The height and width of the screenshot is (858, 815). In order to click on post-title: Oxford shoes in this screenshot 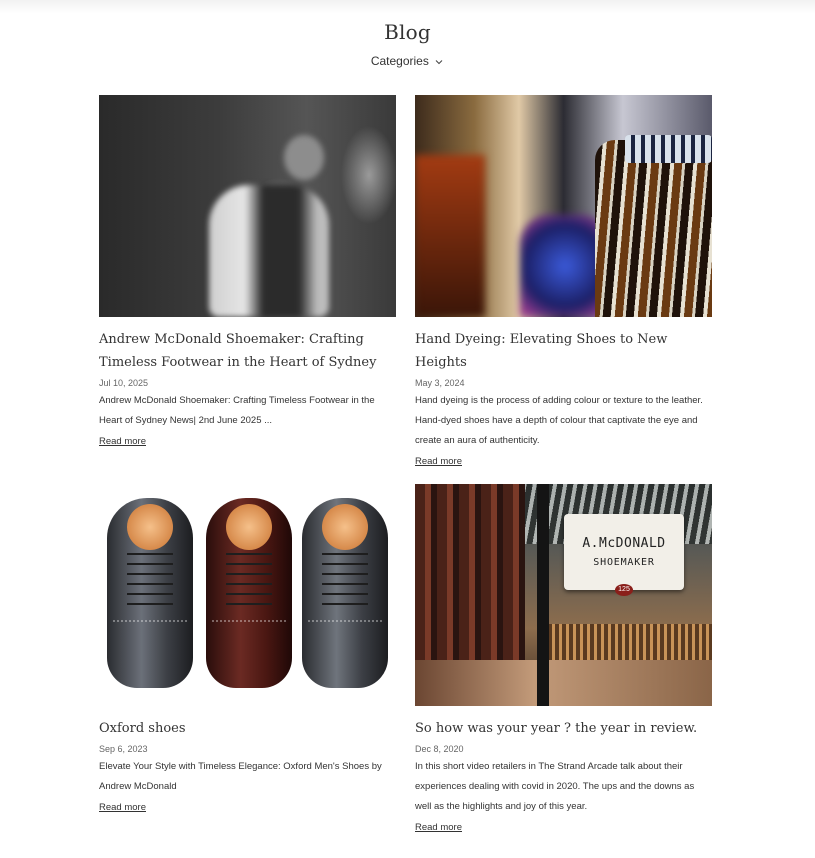, I will do `click(247, 728)`.